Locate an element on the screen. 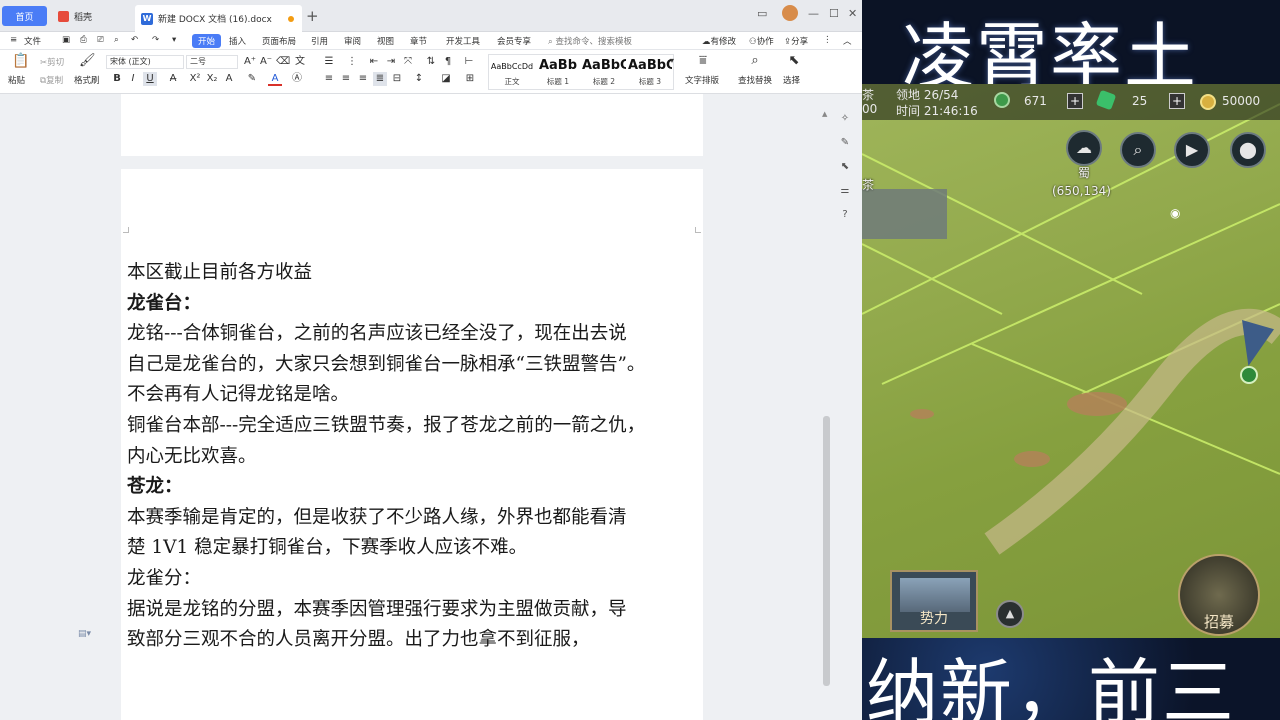 This screenshot has height=720, width=1280. justify-icon: ≣ is located at coordinates (380, 79).